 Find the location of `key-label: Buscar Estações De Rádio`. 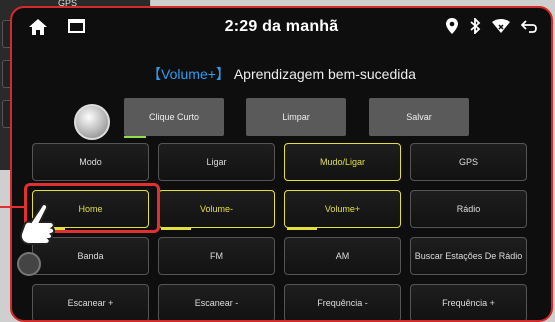

key-label: Buscar Estações De Rádio is located at coordinates (468, 256).